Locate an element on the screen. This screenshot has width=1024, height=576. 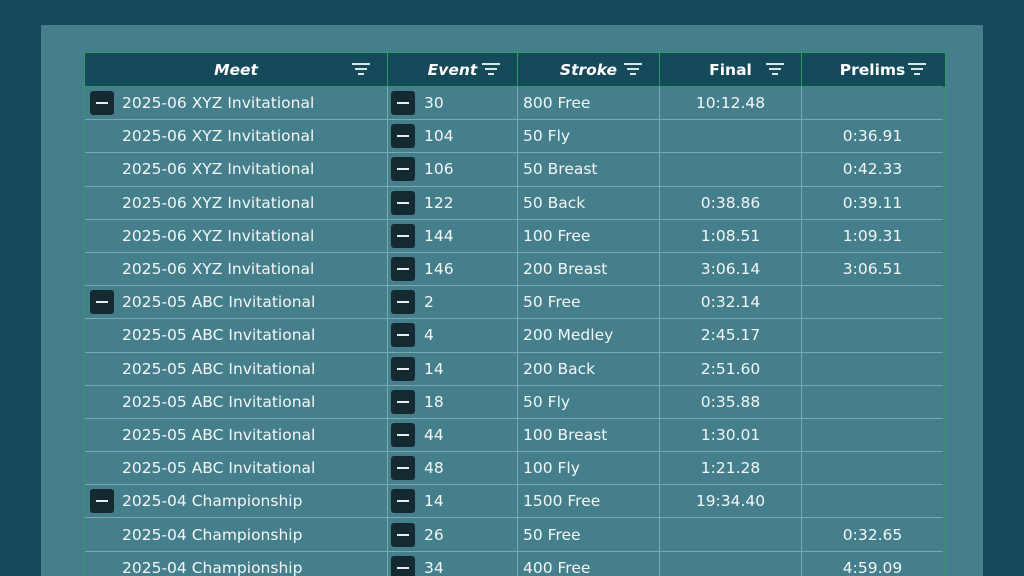
prelims-time-cell: 0:42.33 is located at coordinates (872, 170).